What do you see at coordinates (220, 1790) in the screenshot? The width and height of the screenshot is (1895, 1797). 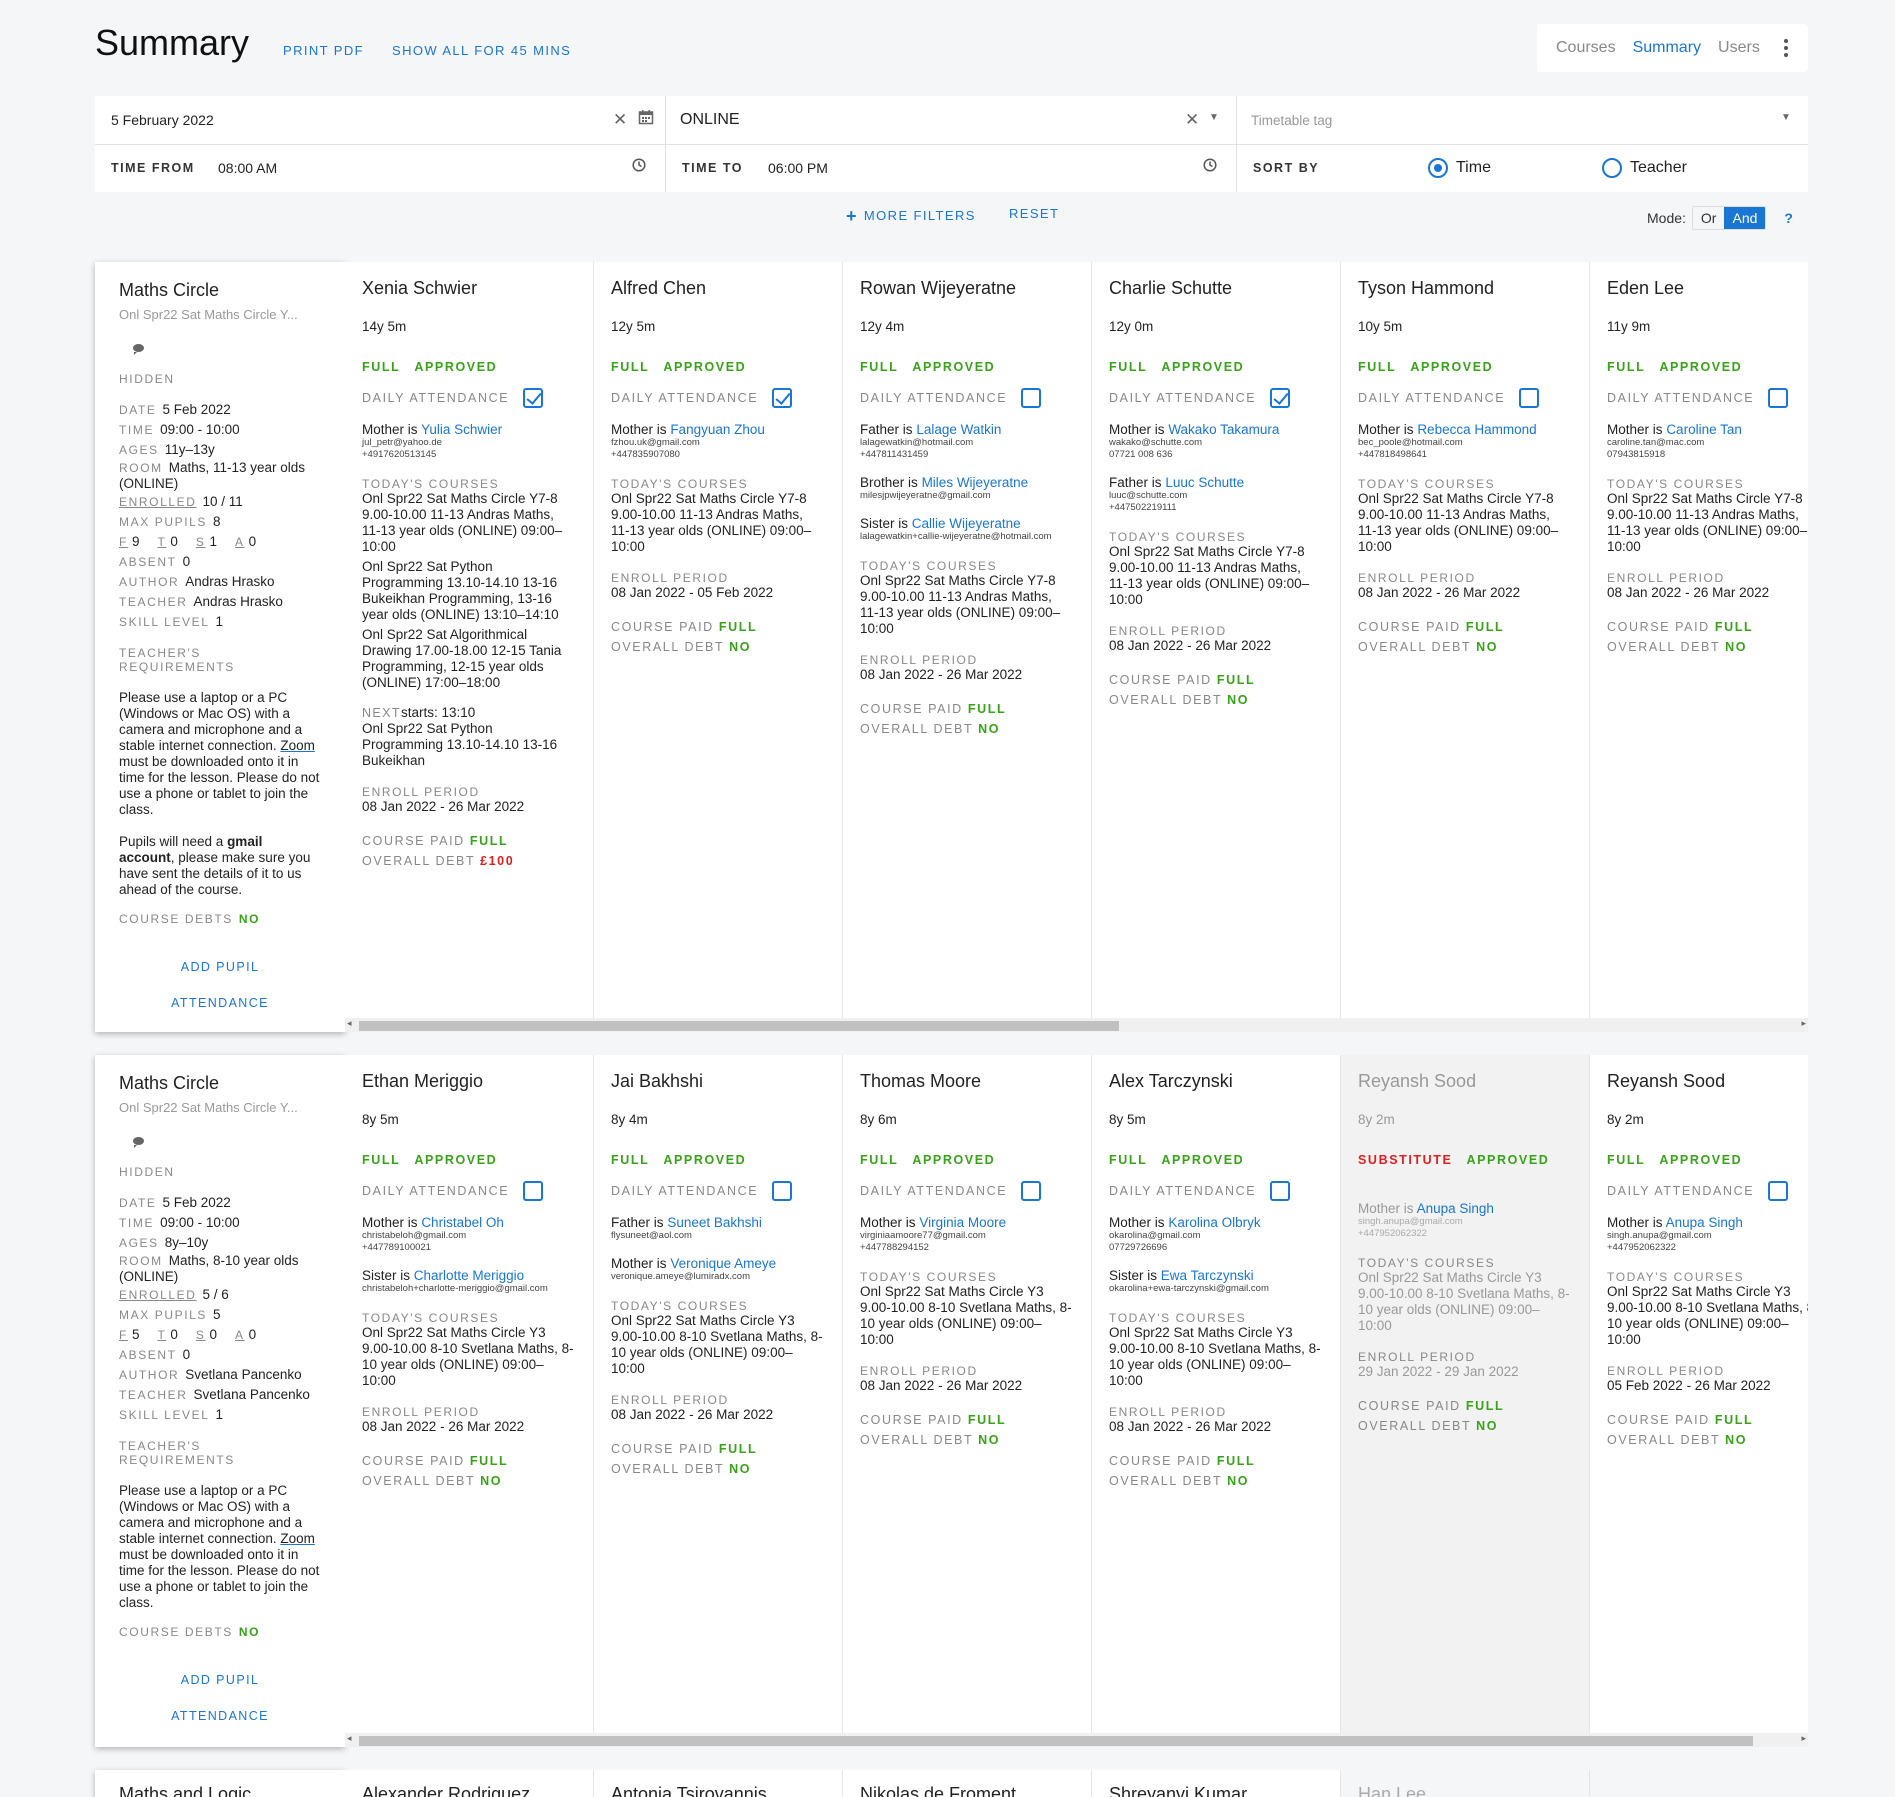 I see `course-title: Maths and Logic` at bounding box center [220, 1790].